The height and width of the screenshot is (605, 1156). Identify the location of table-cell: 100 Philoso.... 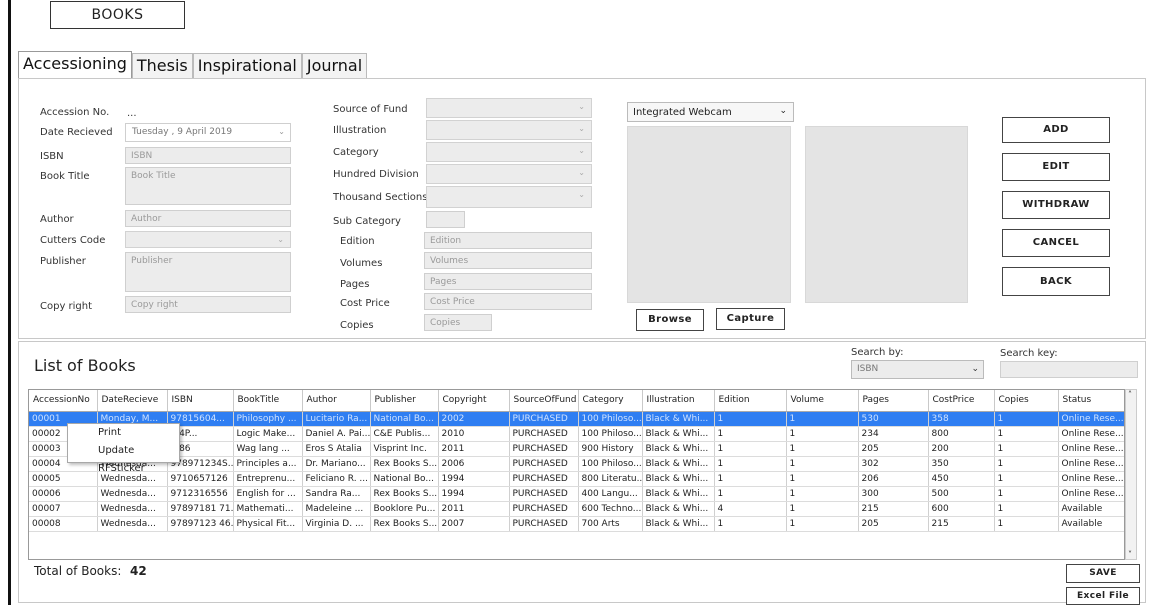
(610, 434).